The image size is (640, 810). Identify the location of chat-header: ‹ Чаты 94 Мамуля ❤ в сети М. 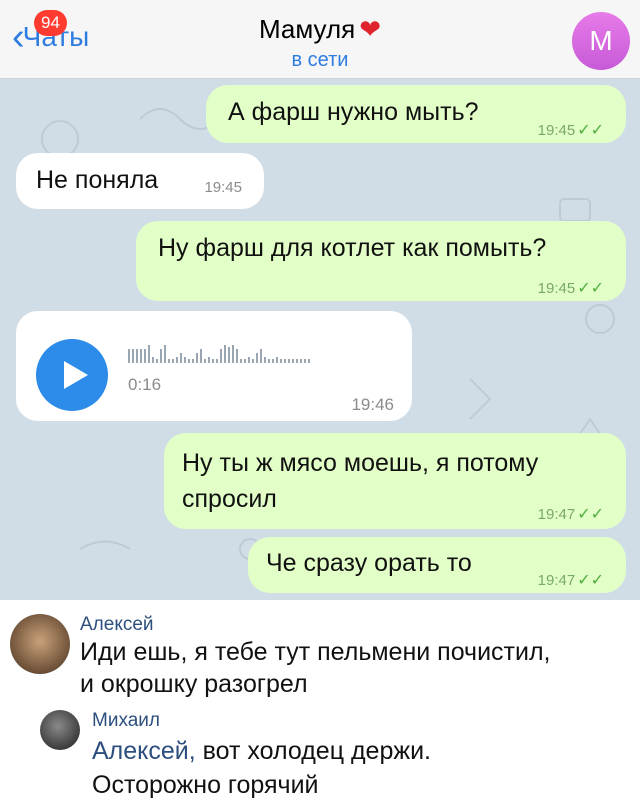
(320, 39).